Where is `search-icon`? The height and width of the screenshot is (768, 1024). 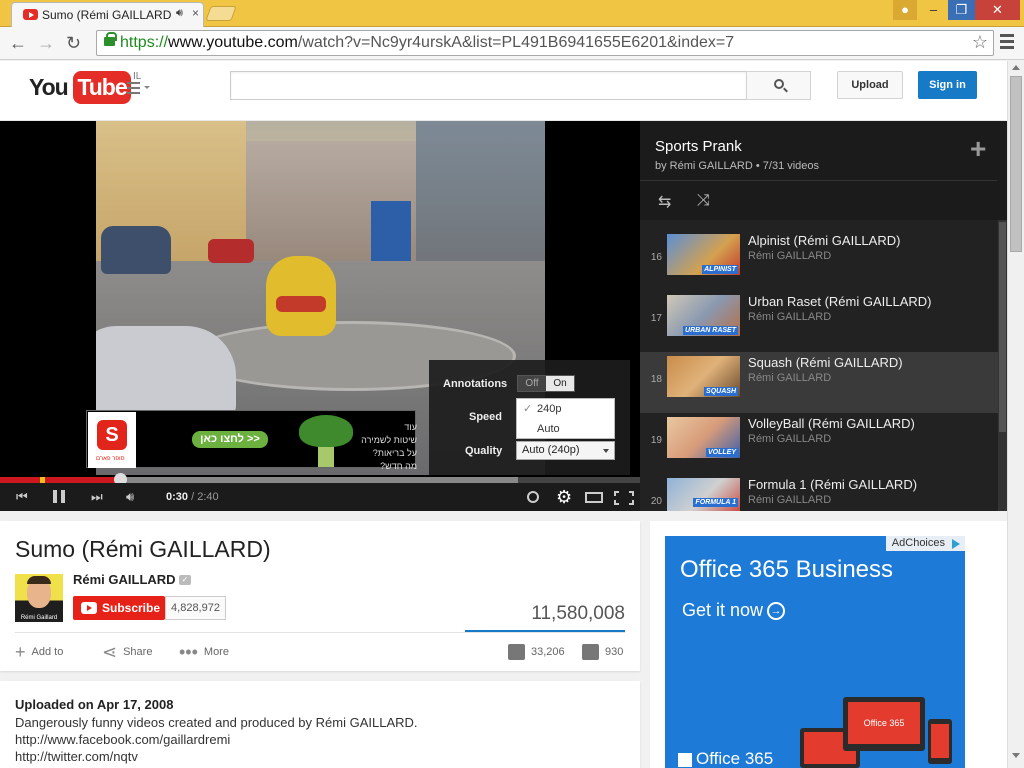 search-icon is located at coordinates (779, 84).